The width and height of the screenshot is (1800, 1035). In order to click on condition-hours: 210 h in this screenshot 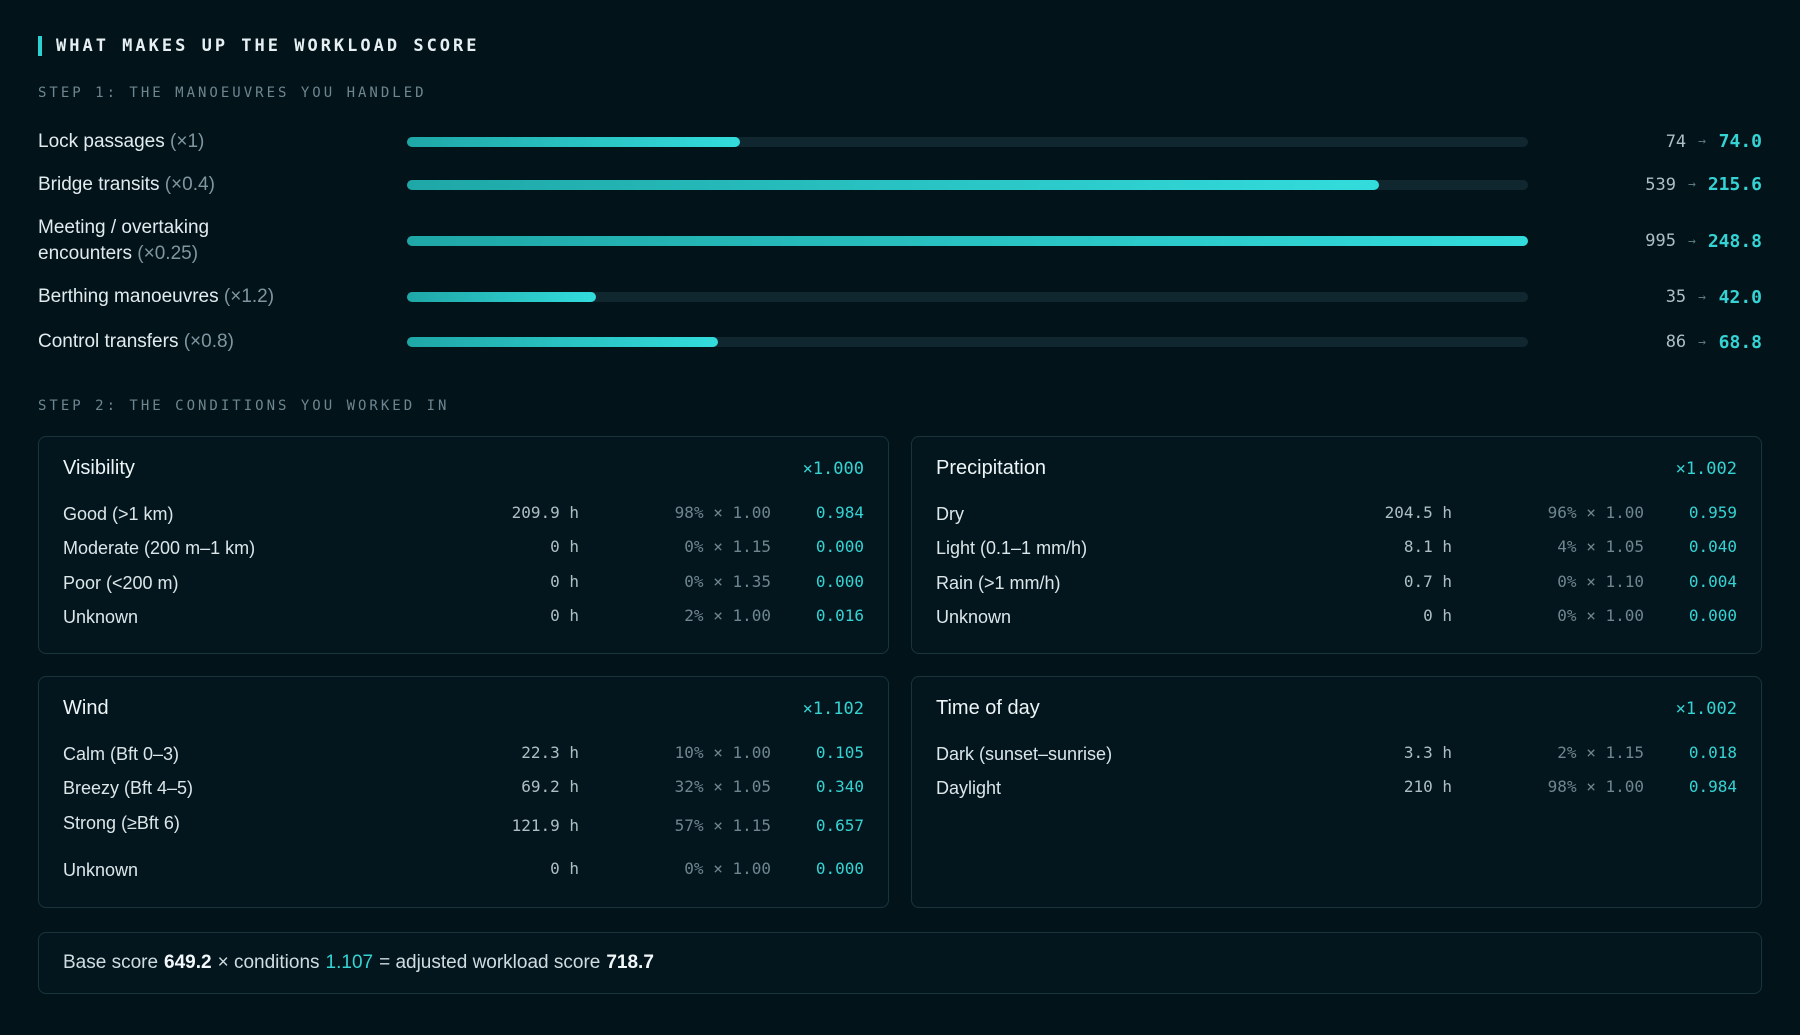, I will do `click(1427, 786)`.